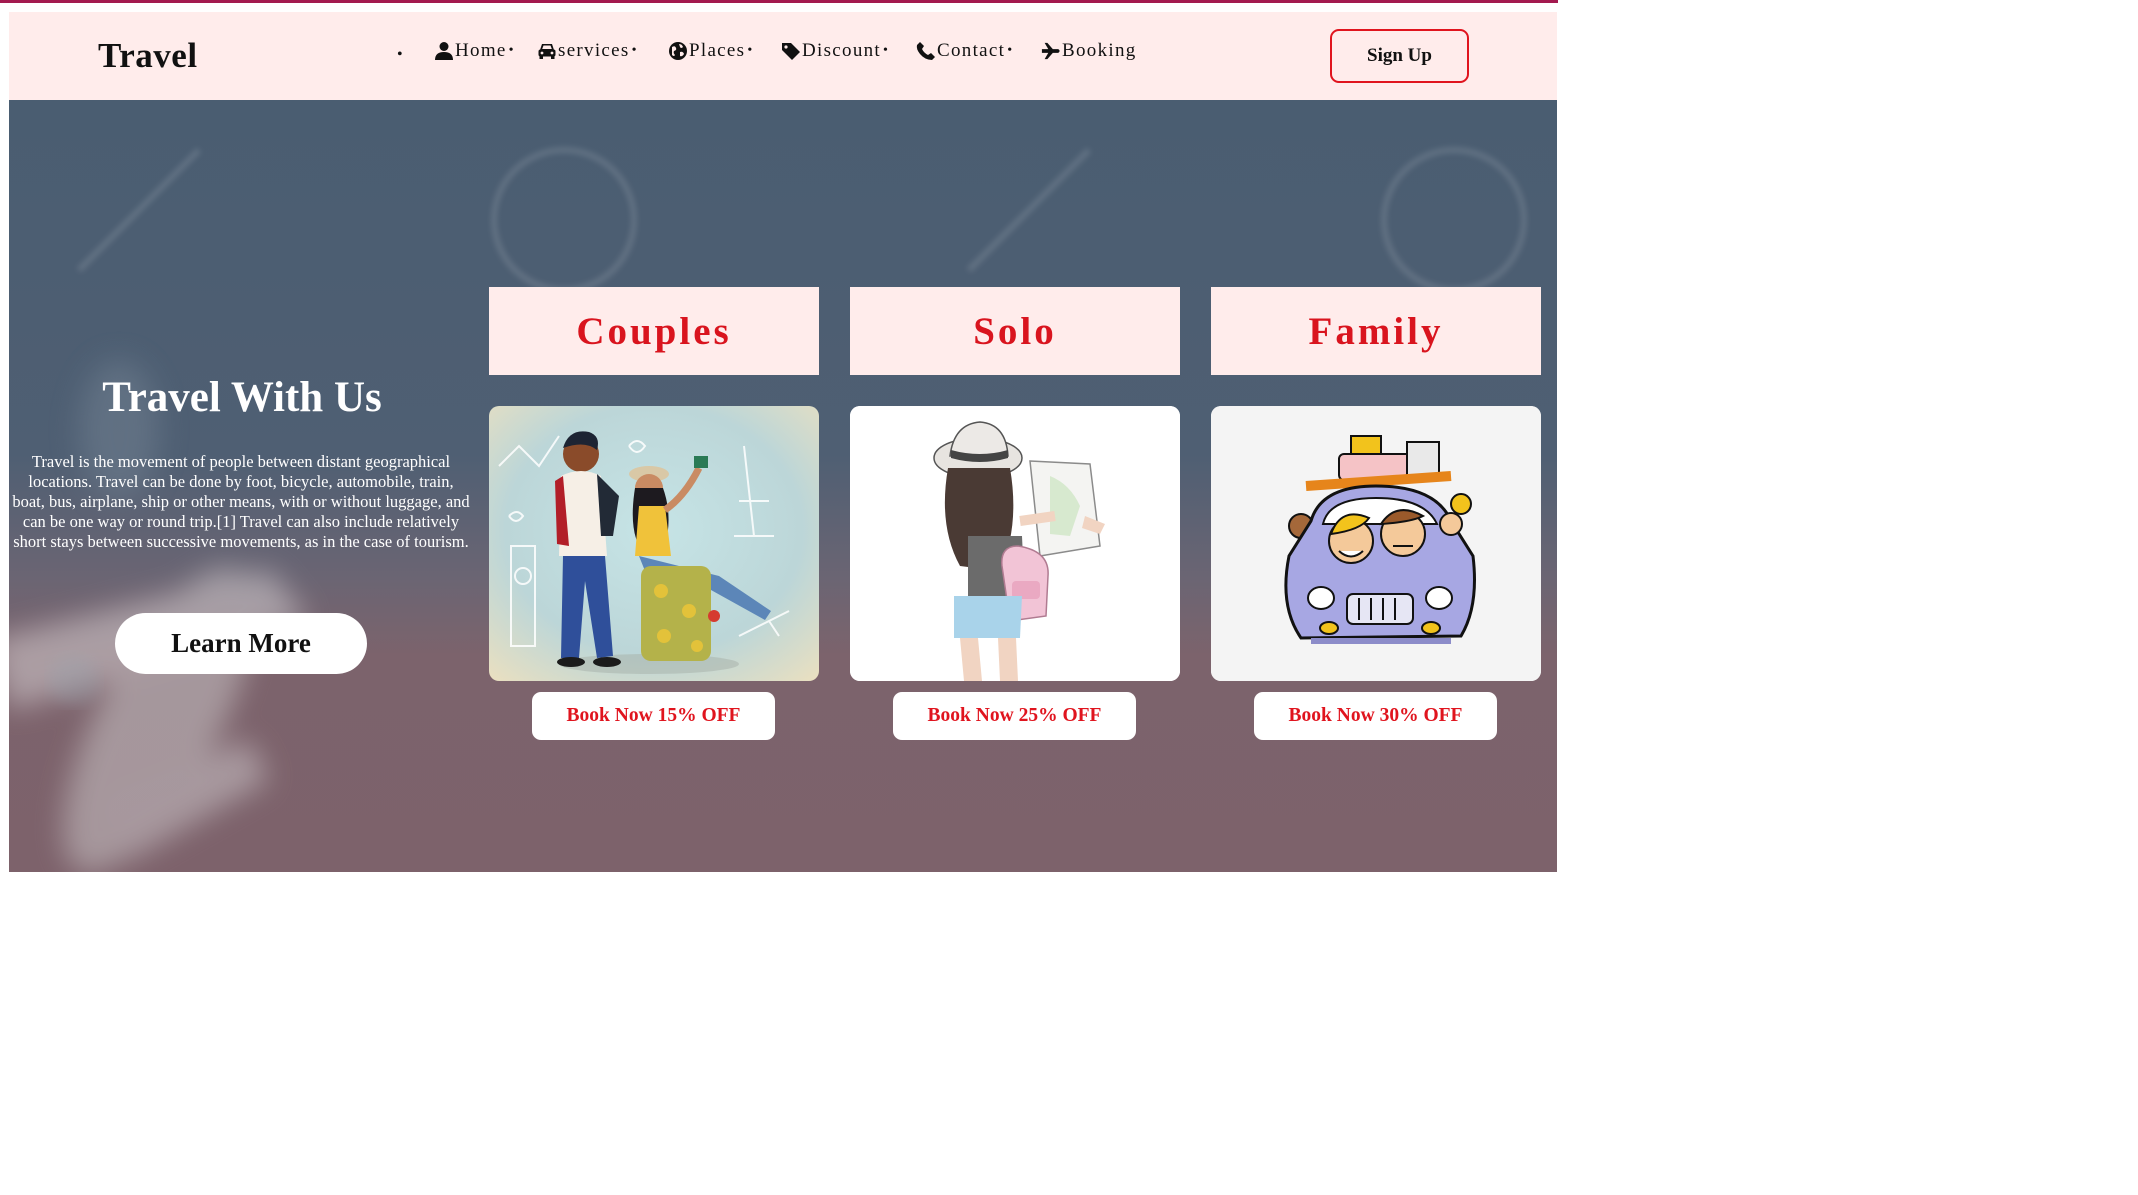 This screenshot has width=2138, height=1195. I want to click on card-image-solo, so click(1015, 543).